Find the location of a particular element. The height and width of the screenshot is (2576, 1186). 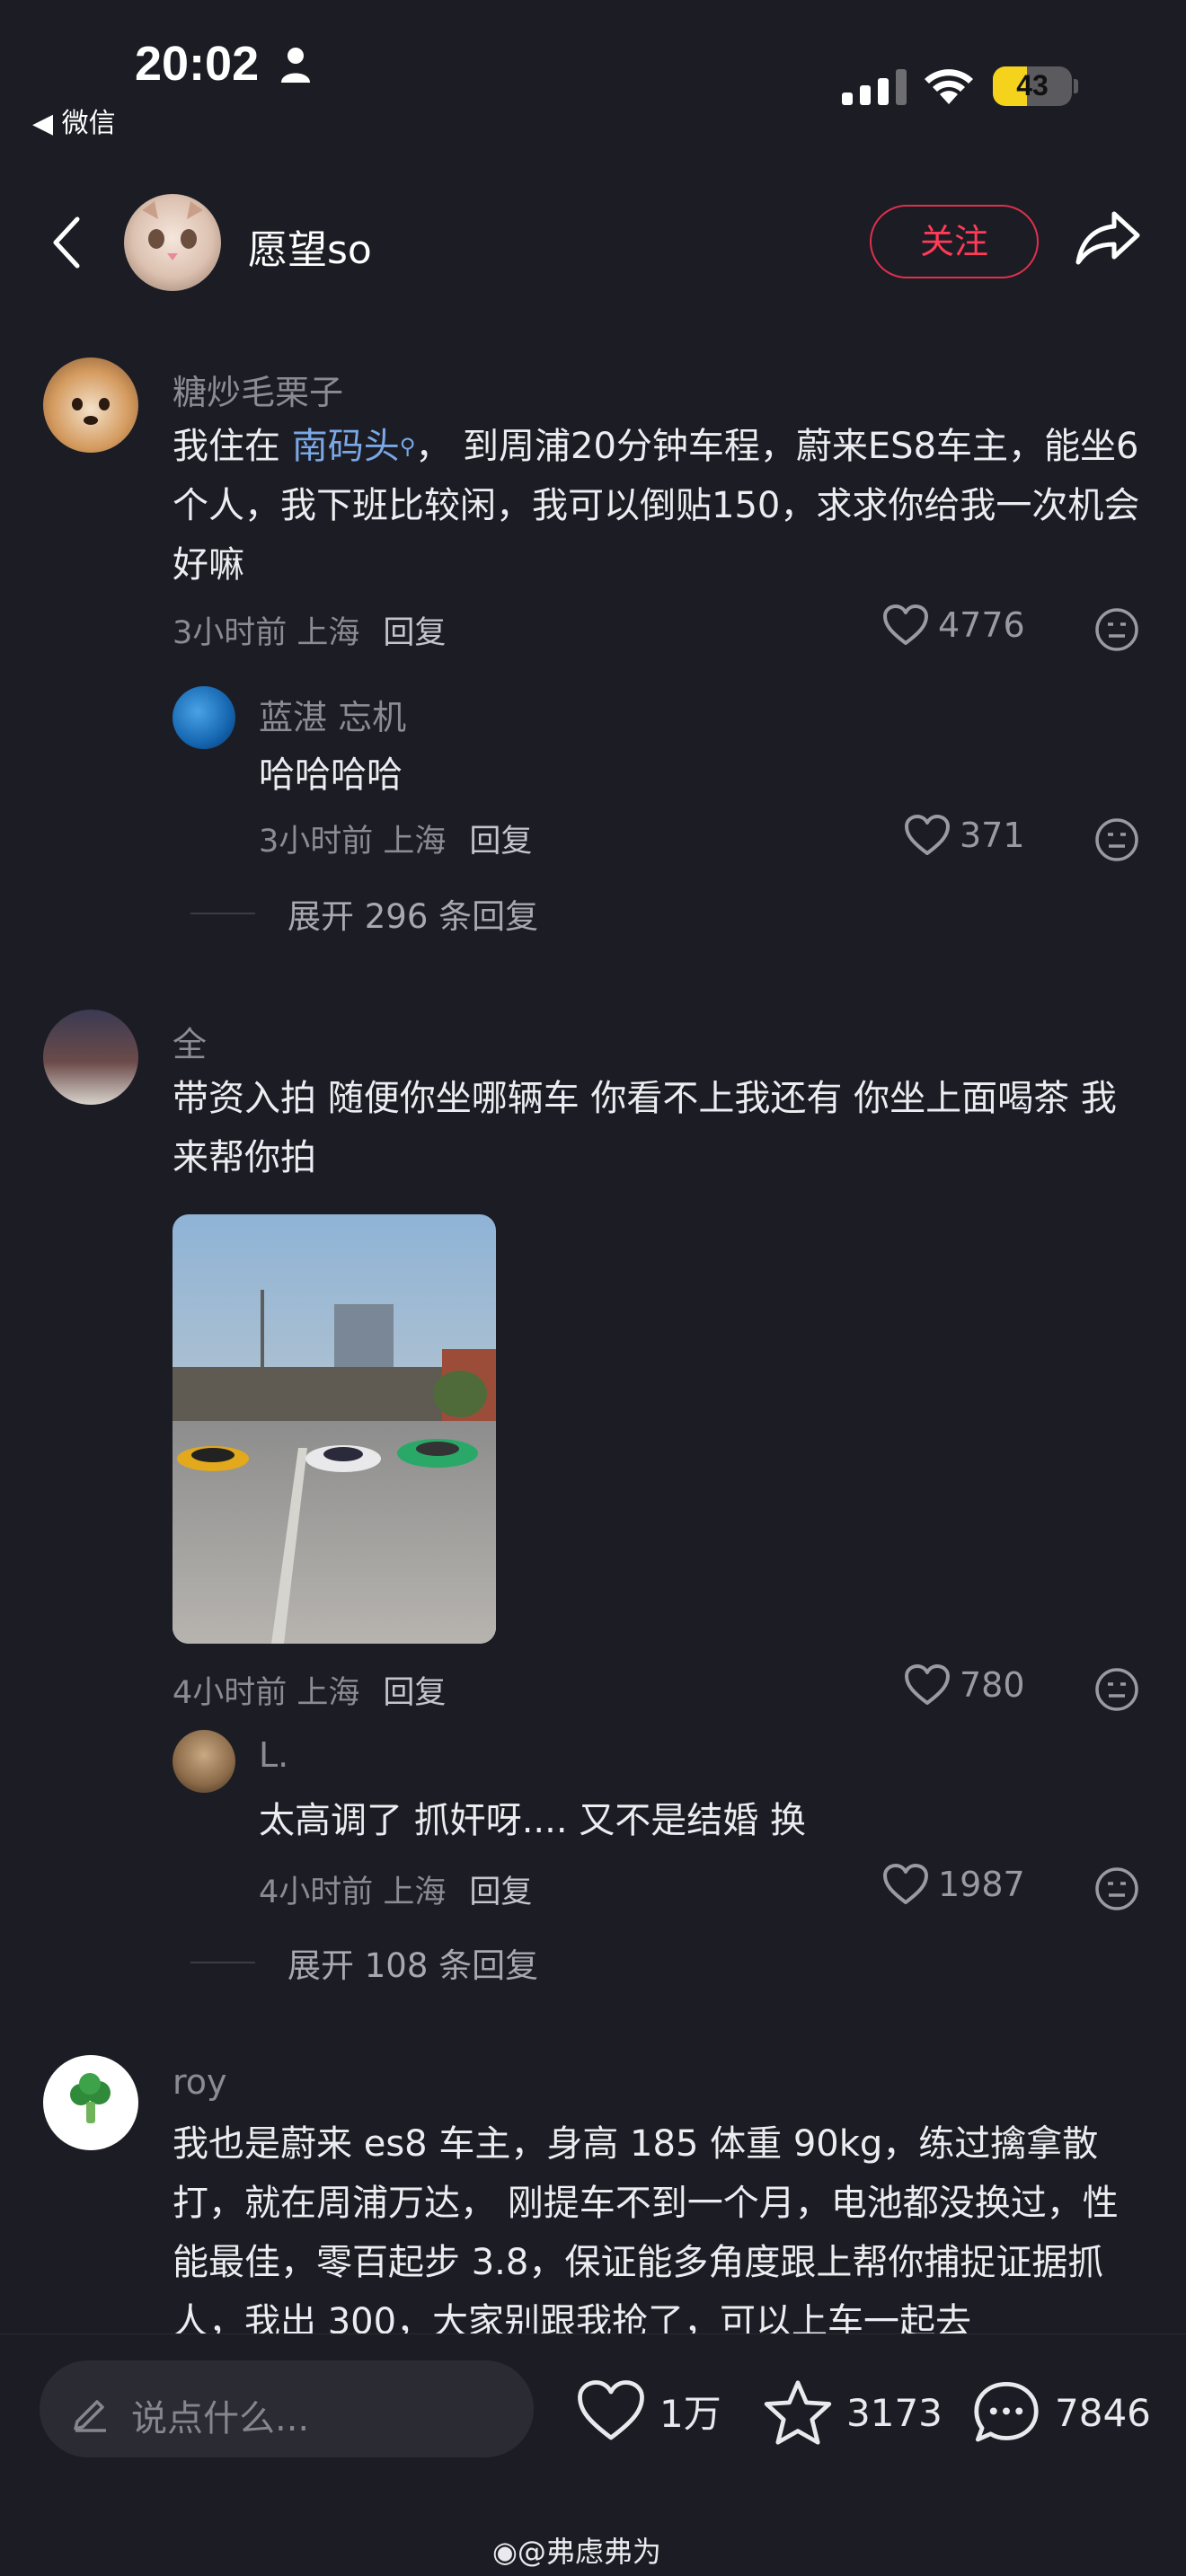

reply-meta: 4小时前 上海 回复 is located at coordinates (395, 1889).